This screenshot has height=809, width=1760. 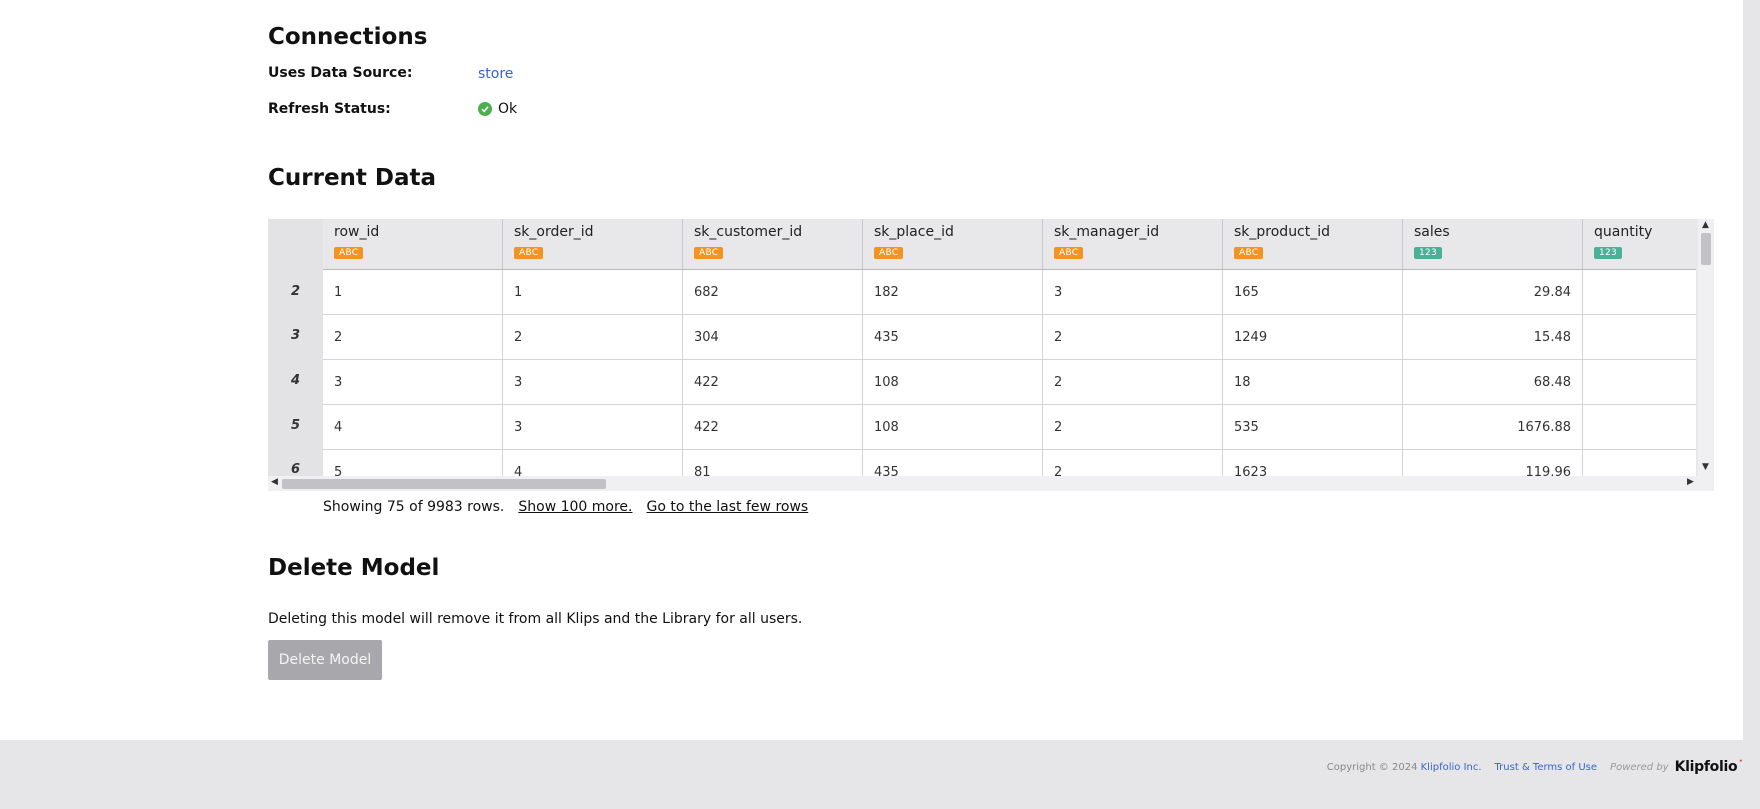 What do you see at coordinates (1493, 244) in the screenshot?
I see `column-header: sales 123` at bounding box center [1493, 244].